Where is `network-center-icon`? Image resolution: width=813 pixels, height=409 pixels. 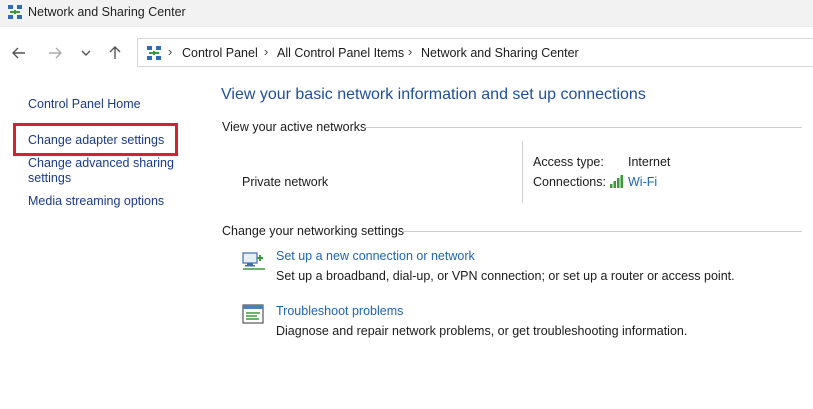
network-center-icon is located at coordinates (15, 12).